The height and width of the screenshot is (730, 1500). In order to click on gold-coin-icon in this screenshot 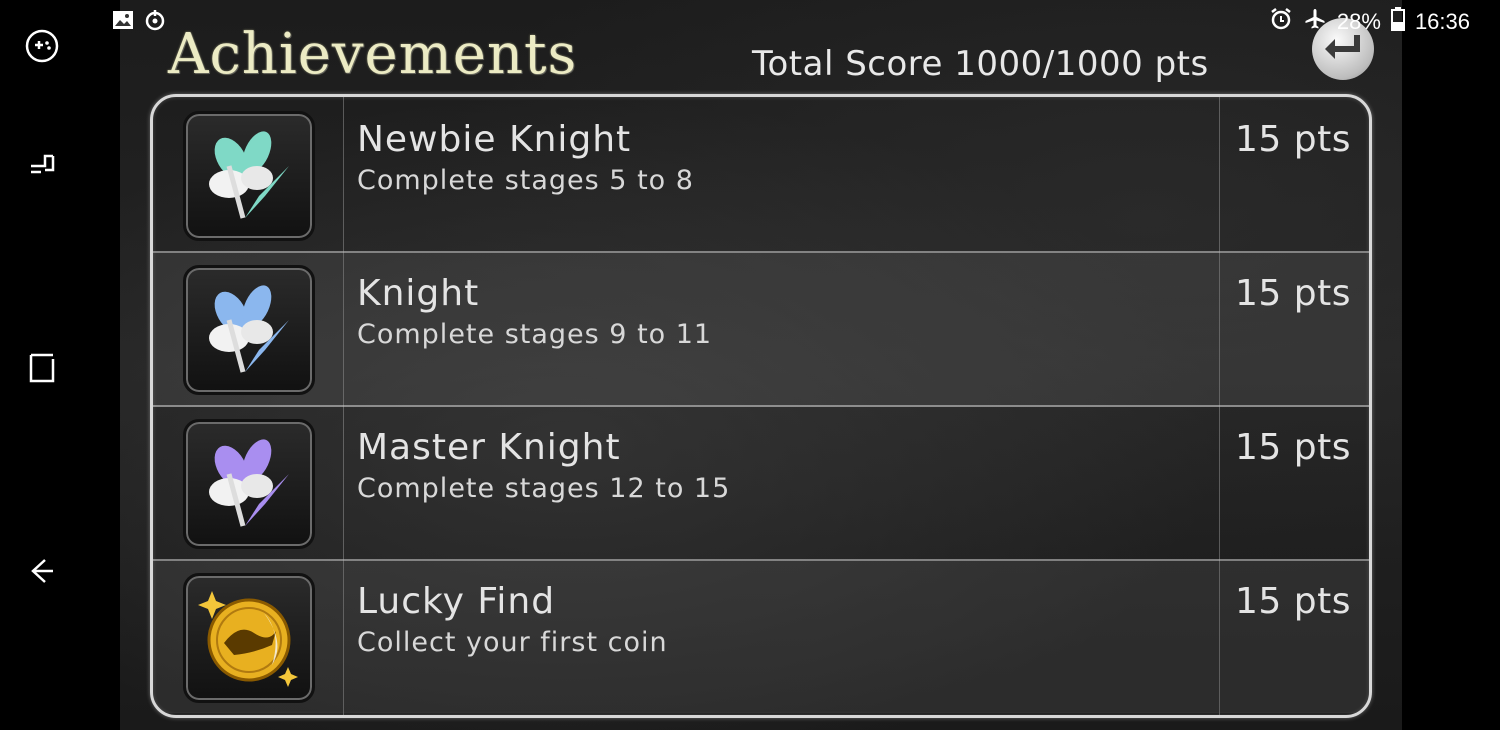, I will do `click(249, 638)`.